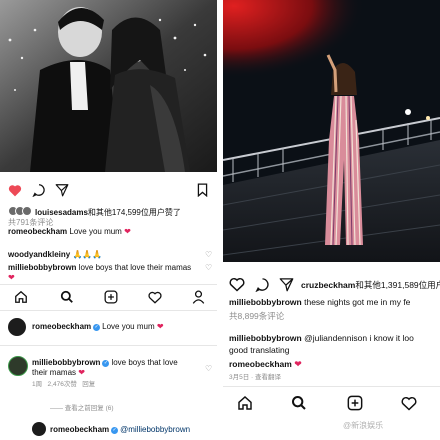 The image size is (440, 440). What do you see at coordinates (108, 190) in the screenshot?
I see `post-action-bar` at bounding box center [108, 190].